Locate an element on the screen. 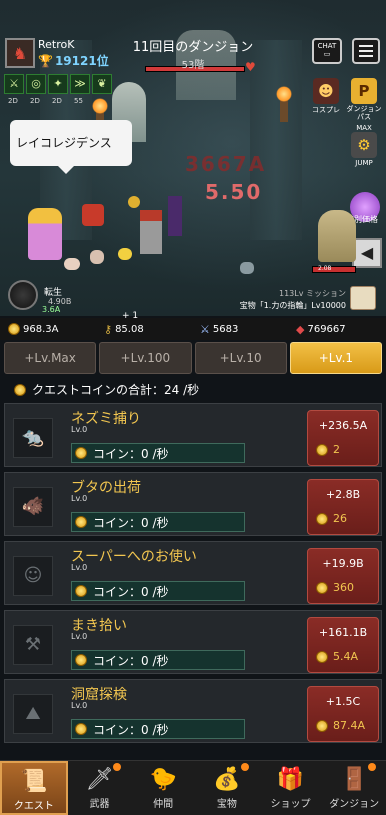 The image size is (386, 815). dragon-pet-sprite is located at coordinates (93, 215).